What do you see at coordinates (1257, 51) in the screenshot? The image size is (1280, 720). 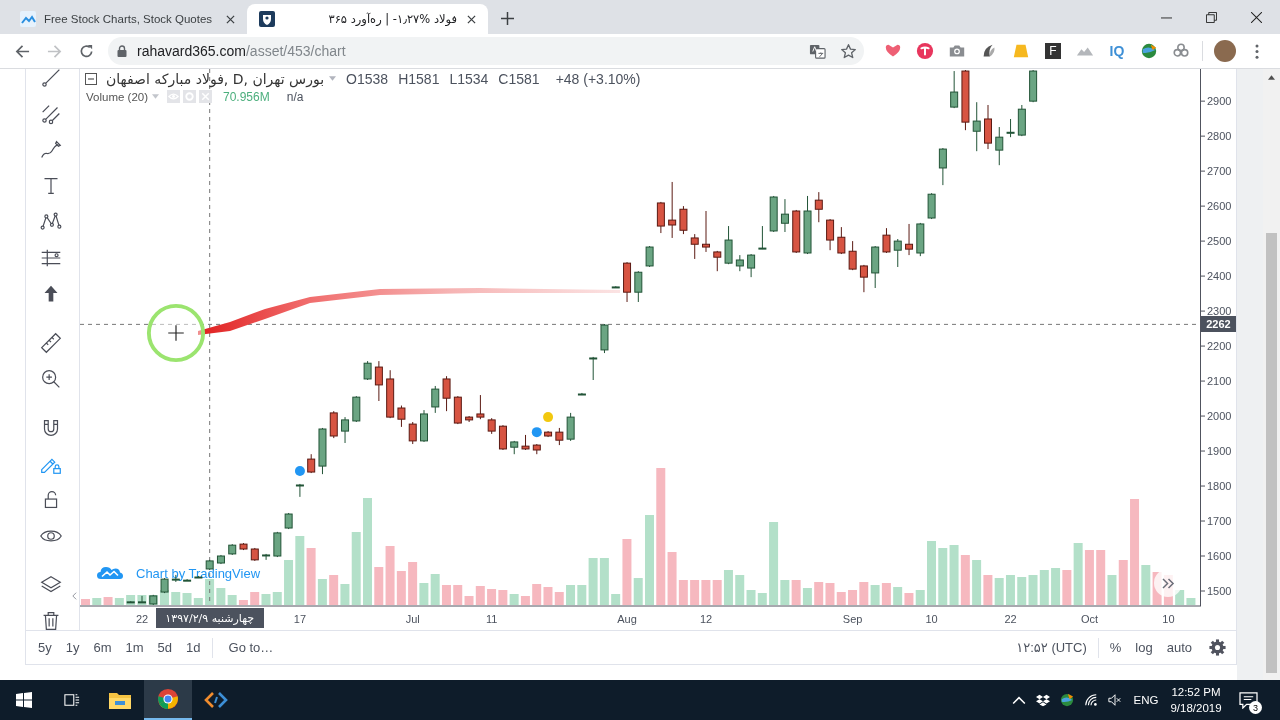 I see `menu-icon` at bounding box center [1257, 51].